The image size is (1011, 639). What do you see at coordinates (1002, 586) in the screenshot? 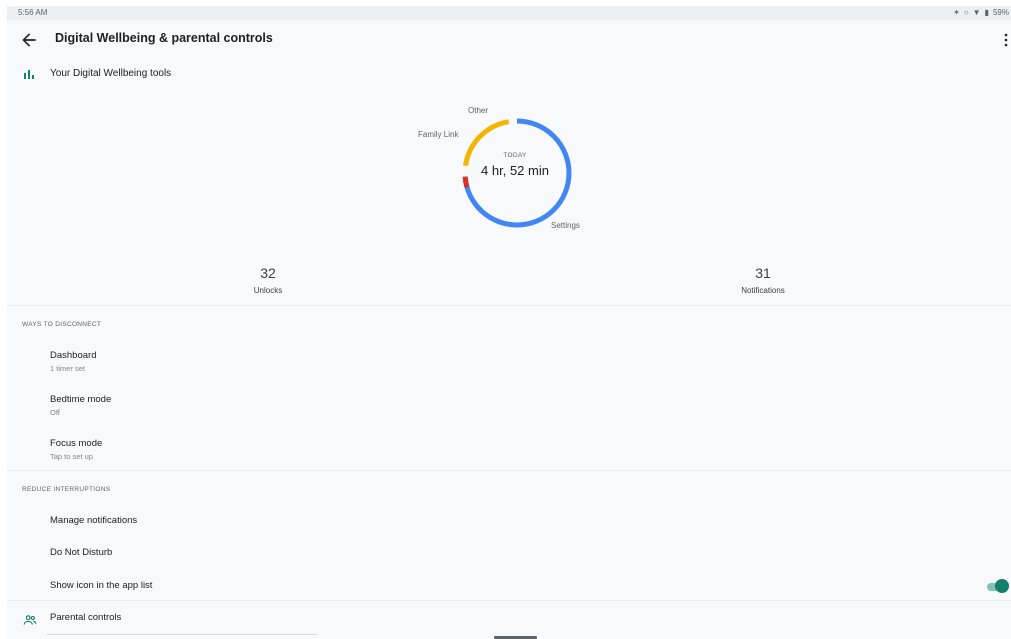
I see `toggle-thumb` at bounding box center [1002, 586].